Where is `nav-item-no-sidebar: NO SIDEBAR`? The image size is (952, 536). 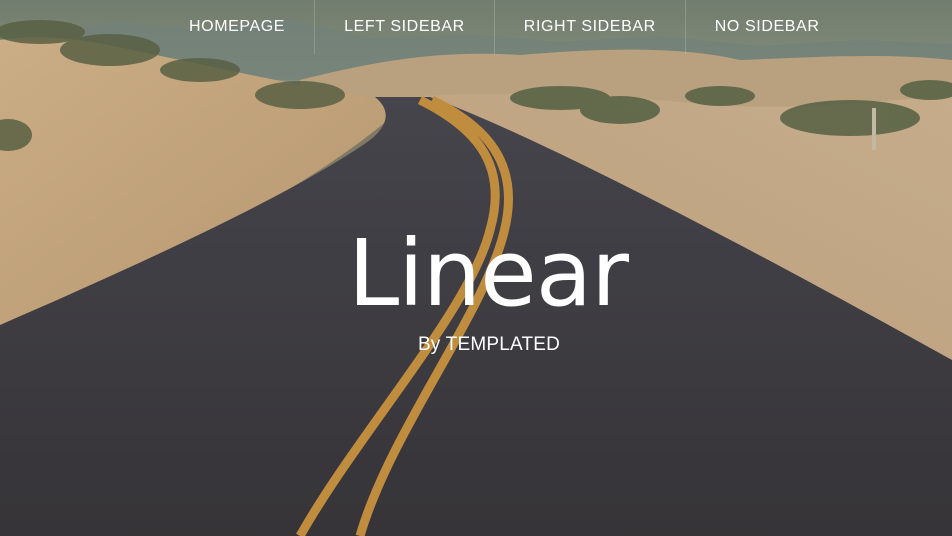
nav-item-no-sidebar: NO SIDEBAR is located at coordinates (766, 27).